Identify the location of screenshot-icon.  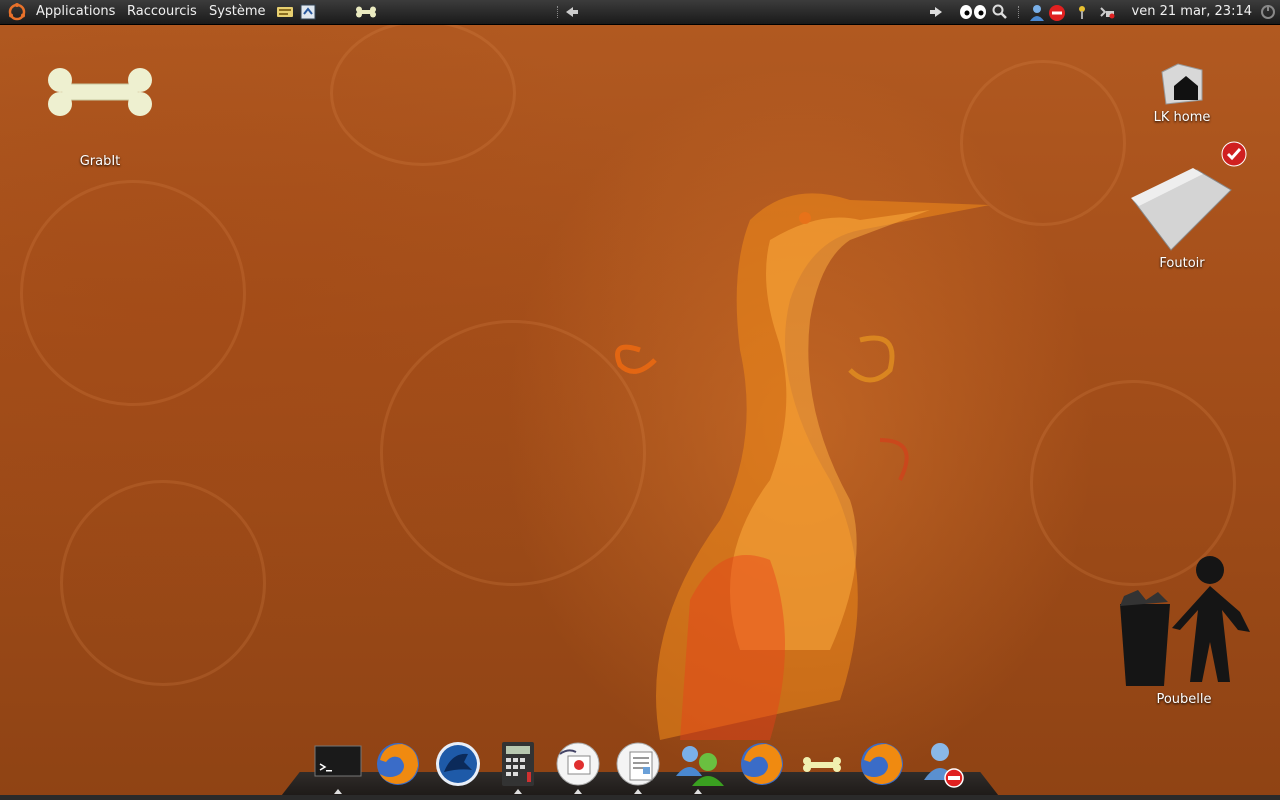
(308, 12).